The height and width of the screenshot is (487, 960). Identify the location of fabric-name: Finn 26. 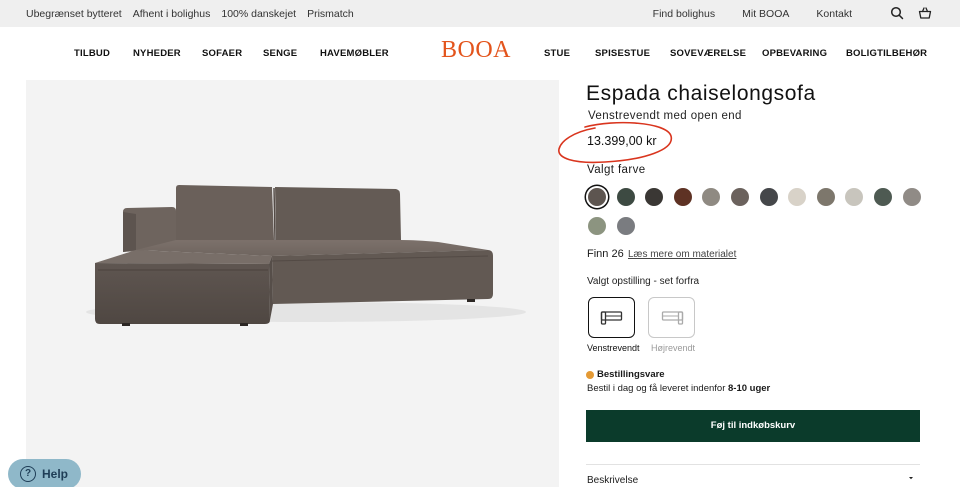
(605, 254).